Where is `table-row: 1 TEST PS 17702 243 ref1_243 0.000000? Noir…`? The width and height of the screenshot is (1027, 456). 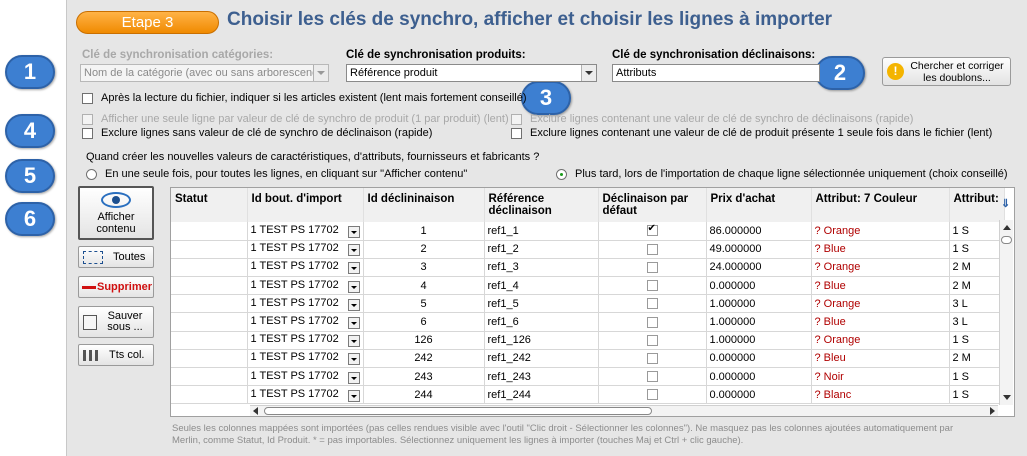 table-row: 1 TEST PS 17702 243 ref1_243 0.000000? Noir… is located at coordinates (588, 377).